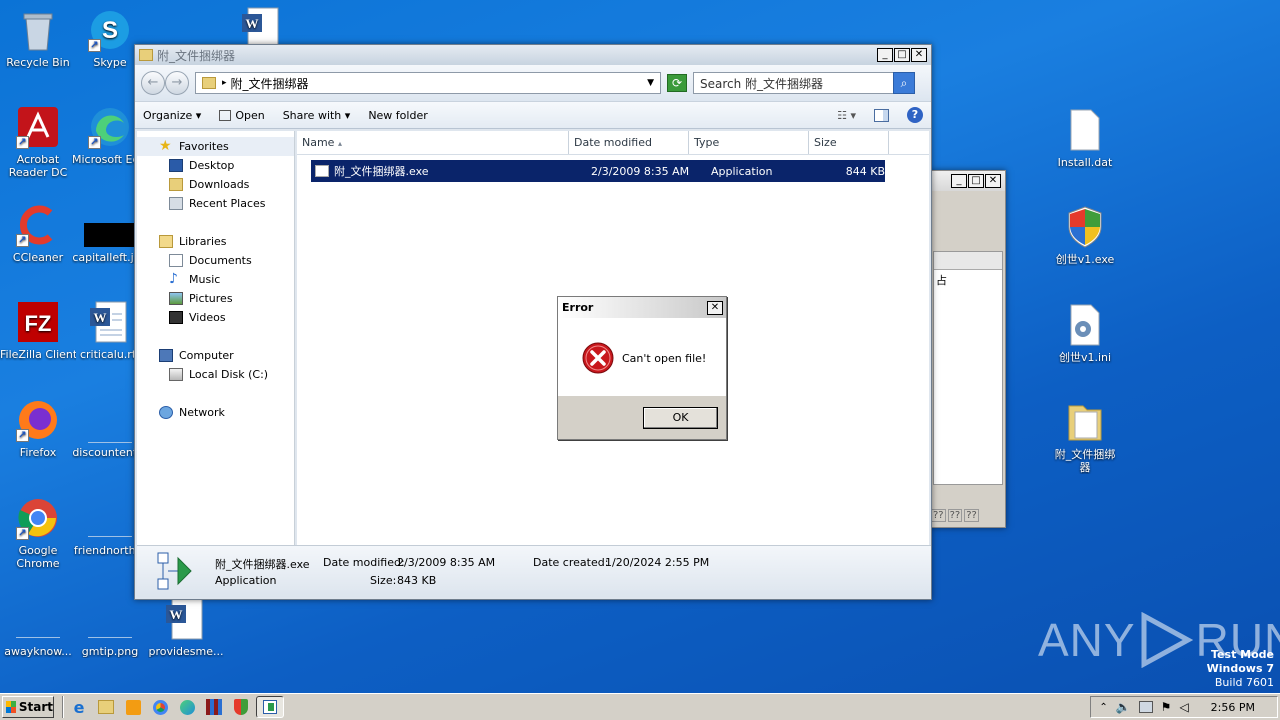  Describe the element at coordinates (187, 707) in the screenshot. I see `edge-taskbar-icon` at that location.